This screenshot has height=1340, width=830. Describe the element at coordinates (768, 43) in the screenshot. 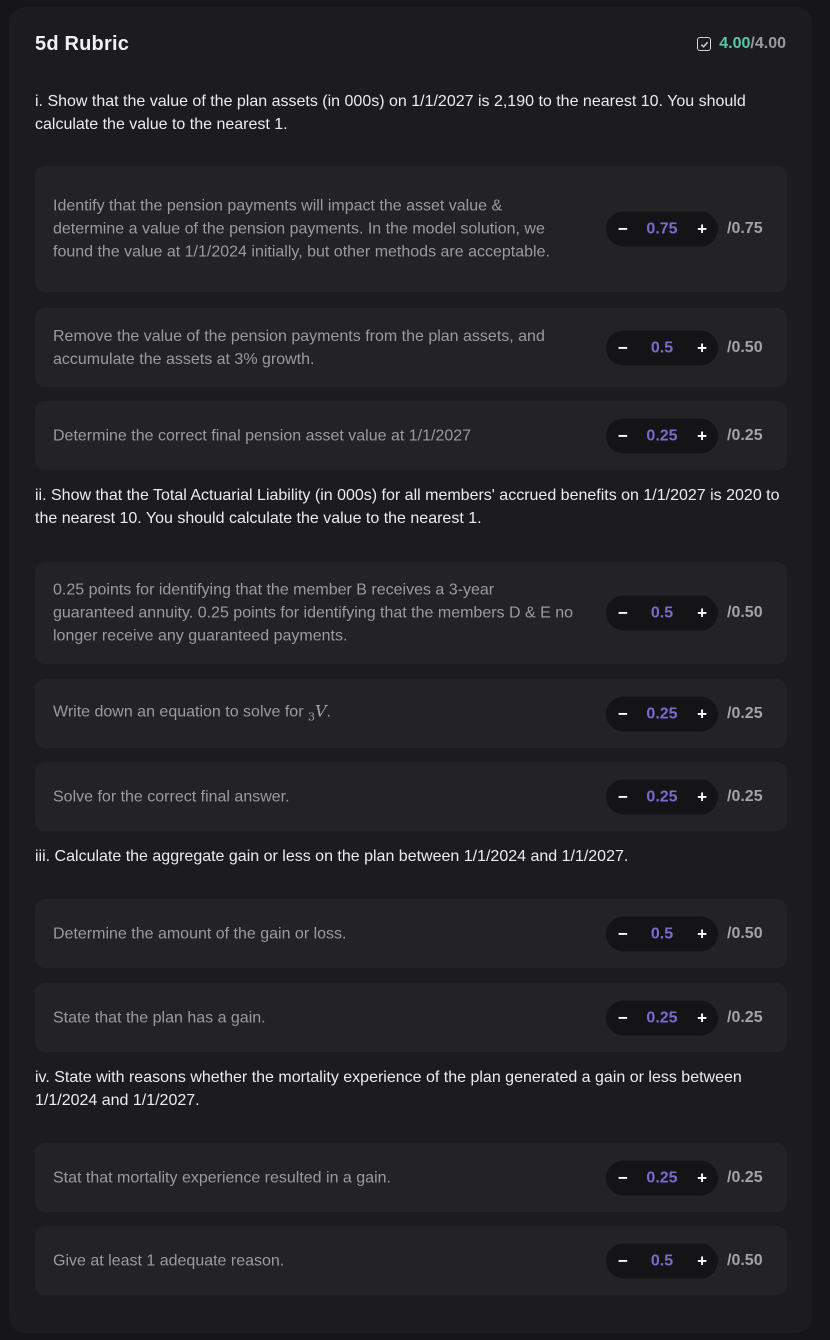

I see `total-score-max: /4.00` at that location.